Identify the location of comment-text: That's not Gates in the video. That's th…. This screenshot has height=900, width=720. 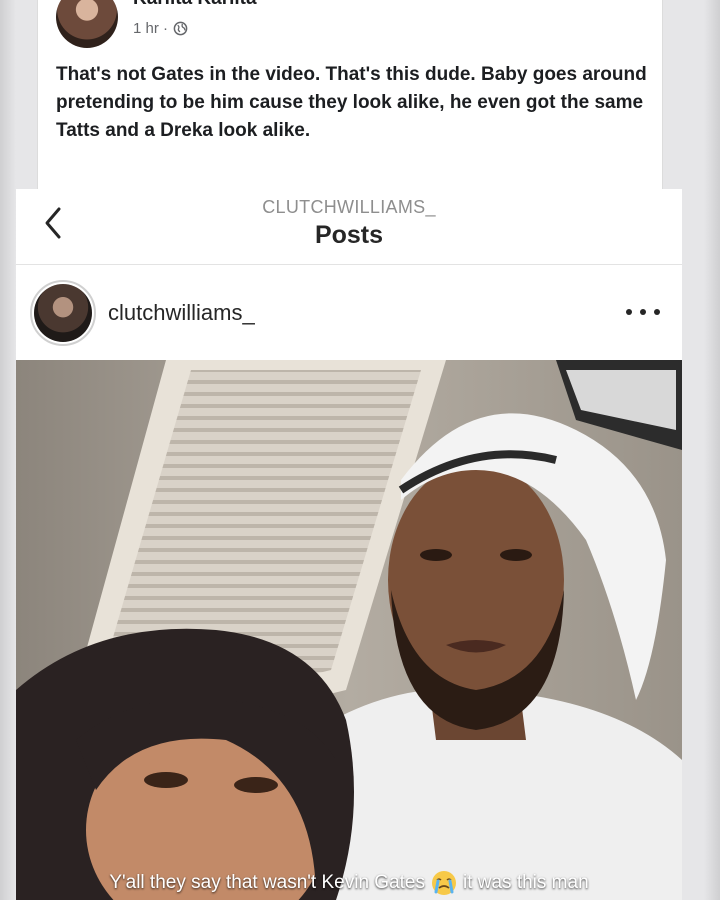
(351, 102).